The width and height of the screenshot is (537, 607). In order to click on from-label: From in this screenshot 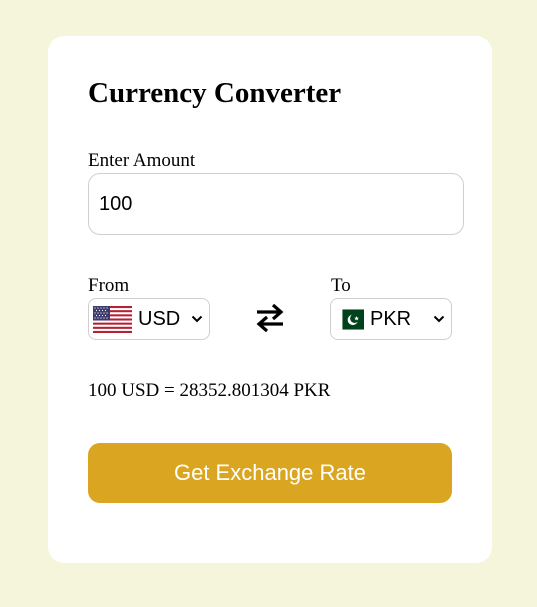, I will do `click(109, 285)`.